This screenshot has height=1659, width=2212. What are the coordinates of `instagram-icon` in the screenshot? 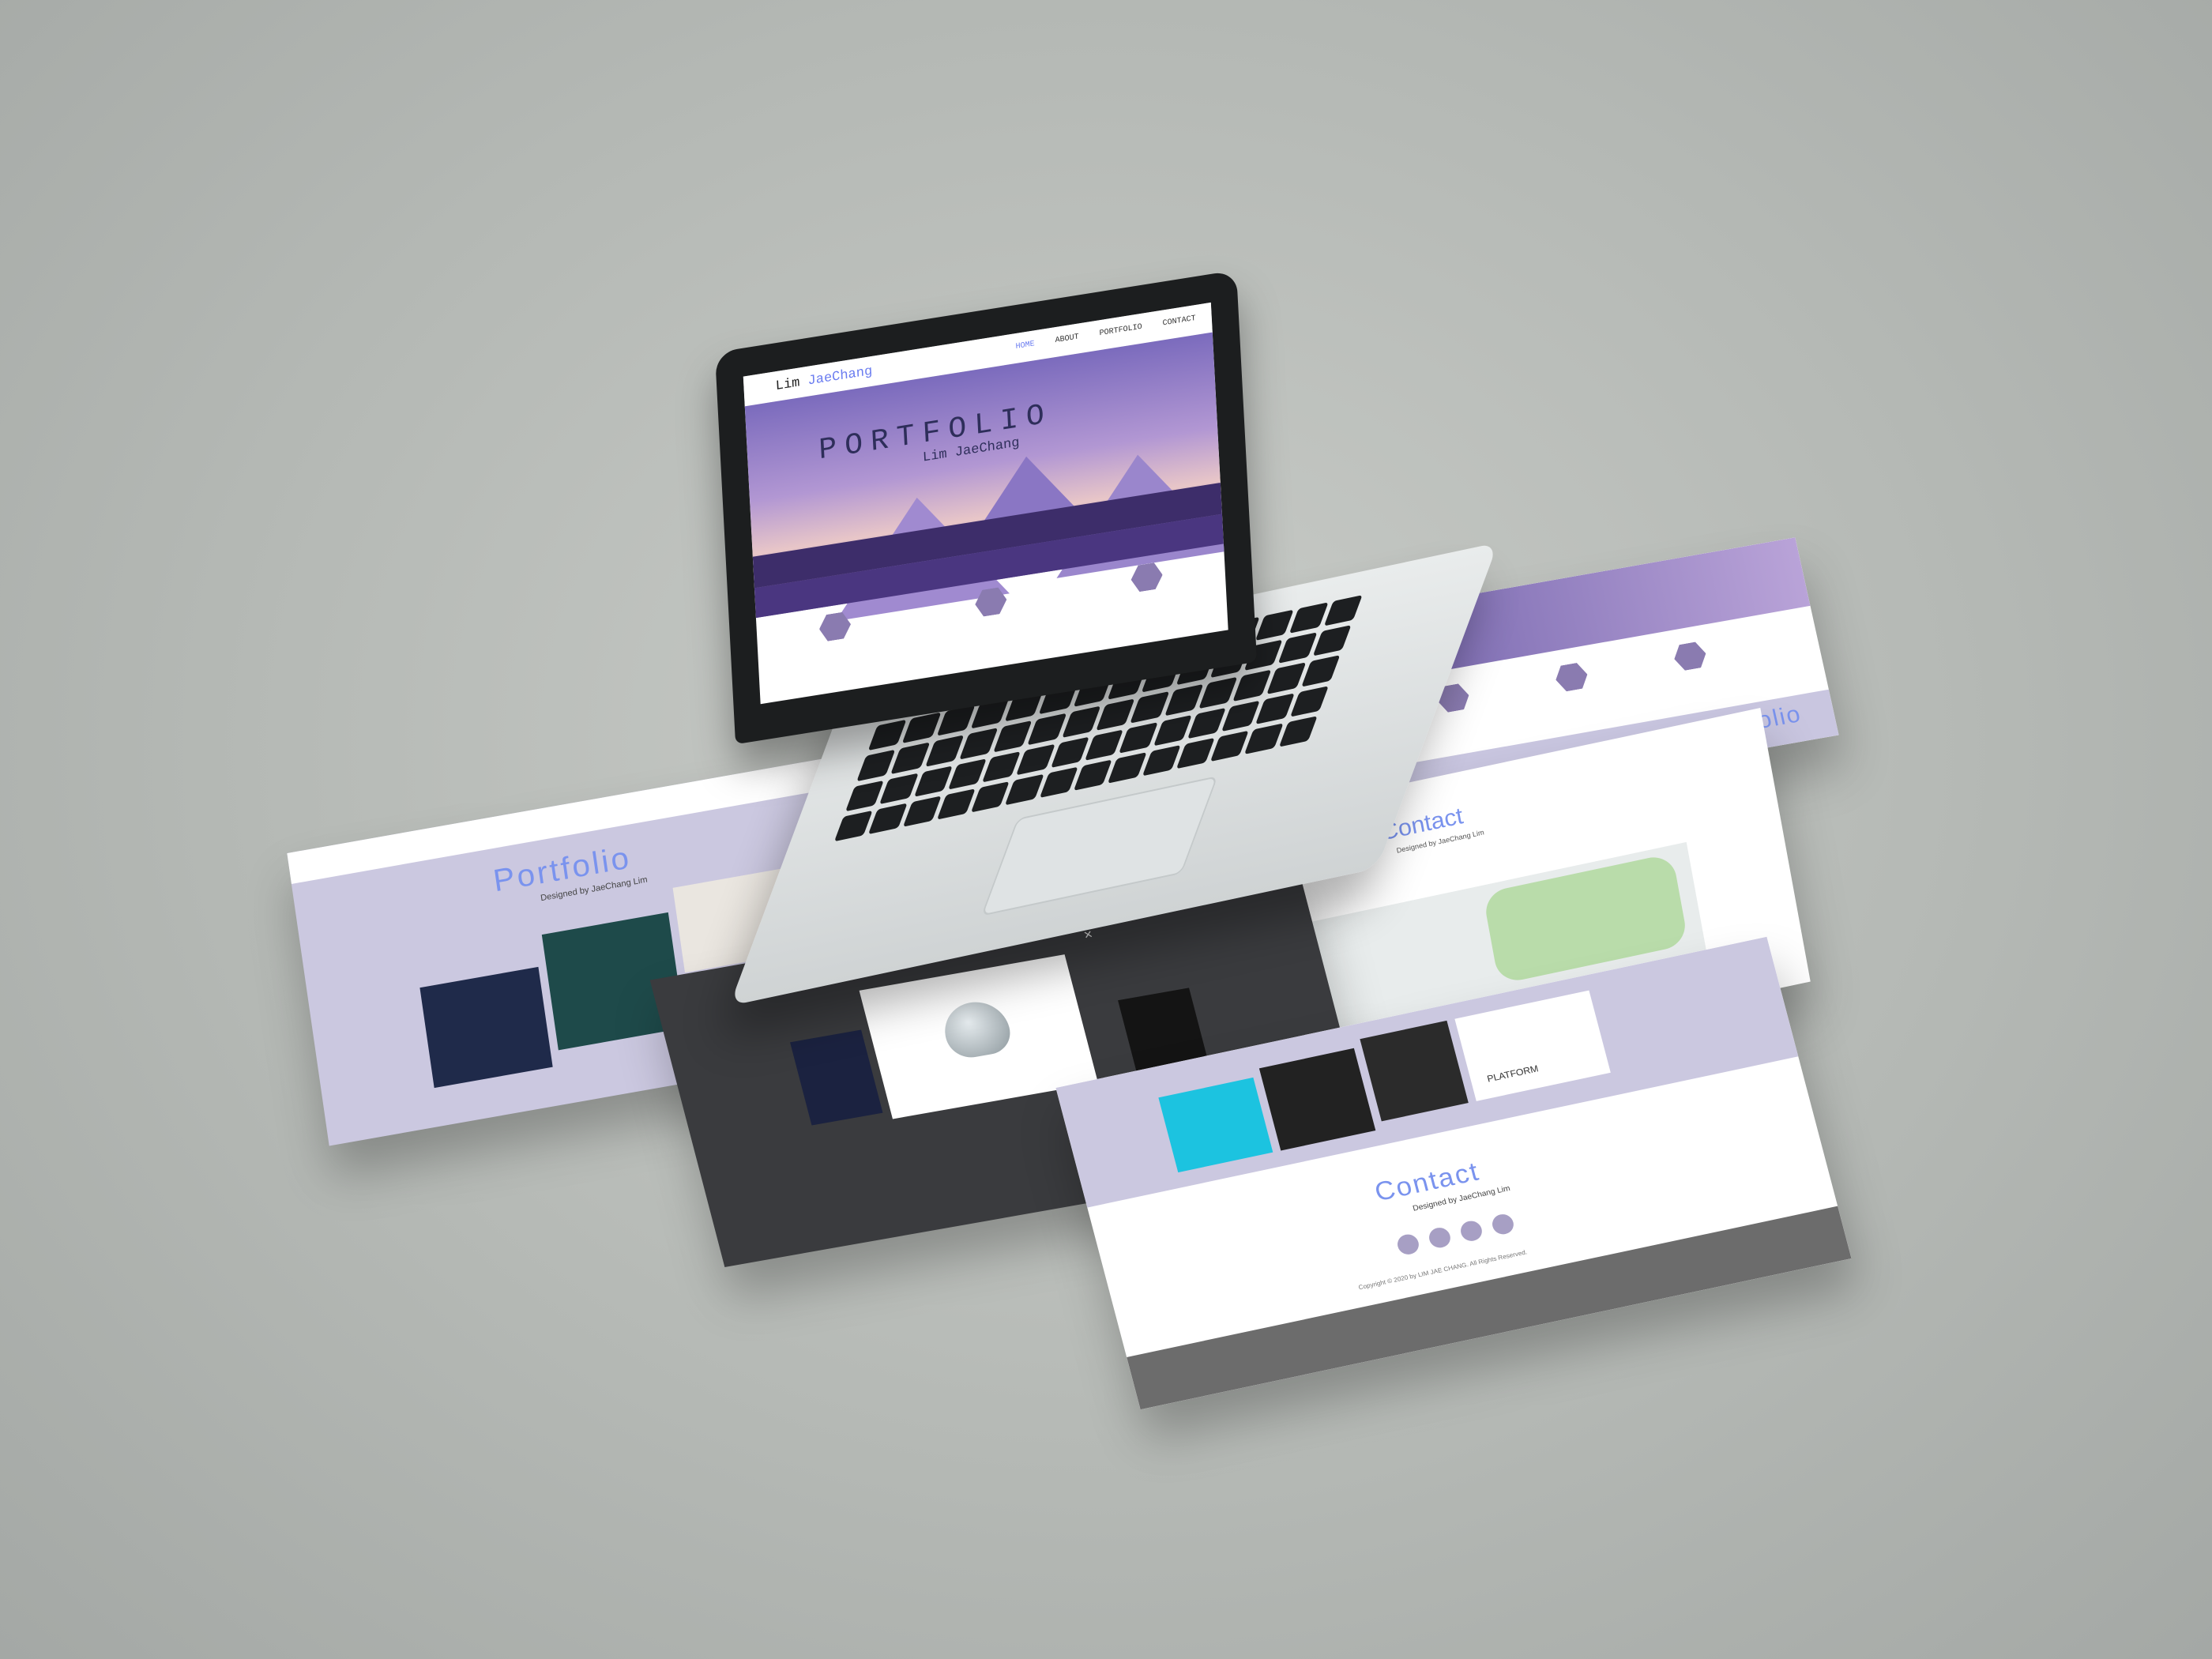 It's located at (1440, 1238).